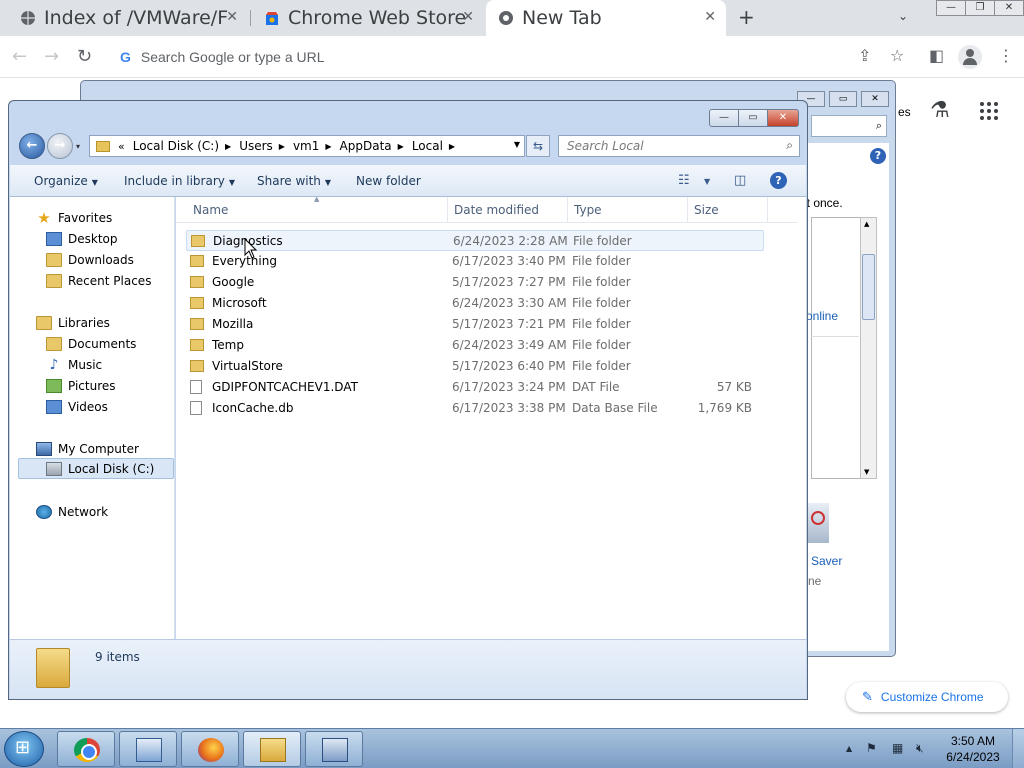 The width and height of the screenshot is (1024, 768). Describe the element at coordinates (82, 238) in the screenshot. I see `sidebar-item-desktop: Desktop` at that location.